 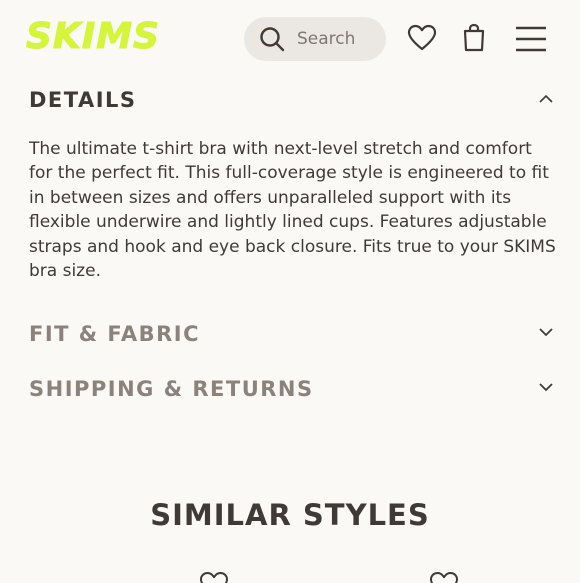 I want to click on accordion-title-fit-fabric: FIT & FABRIC, so click(x=114, y=334).